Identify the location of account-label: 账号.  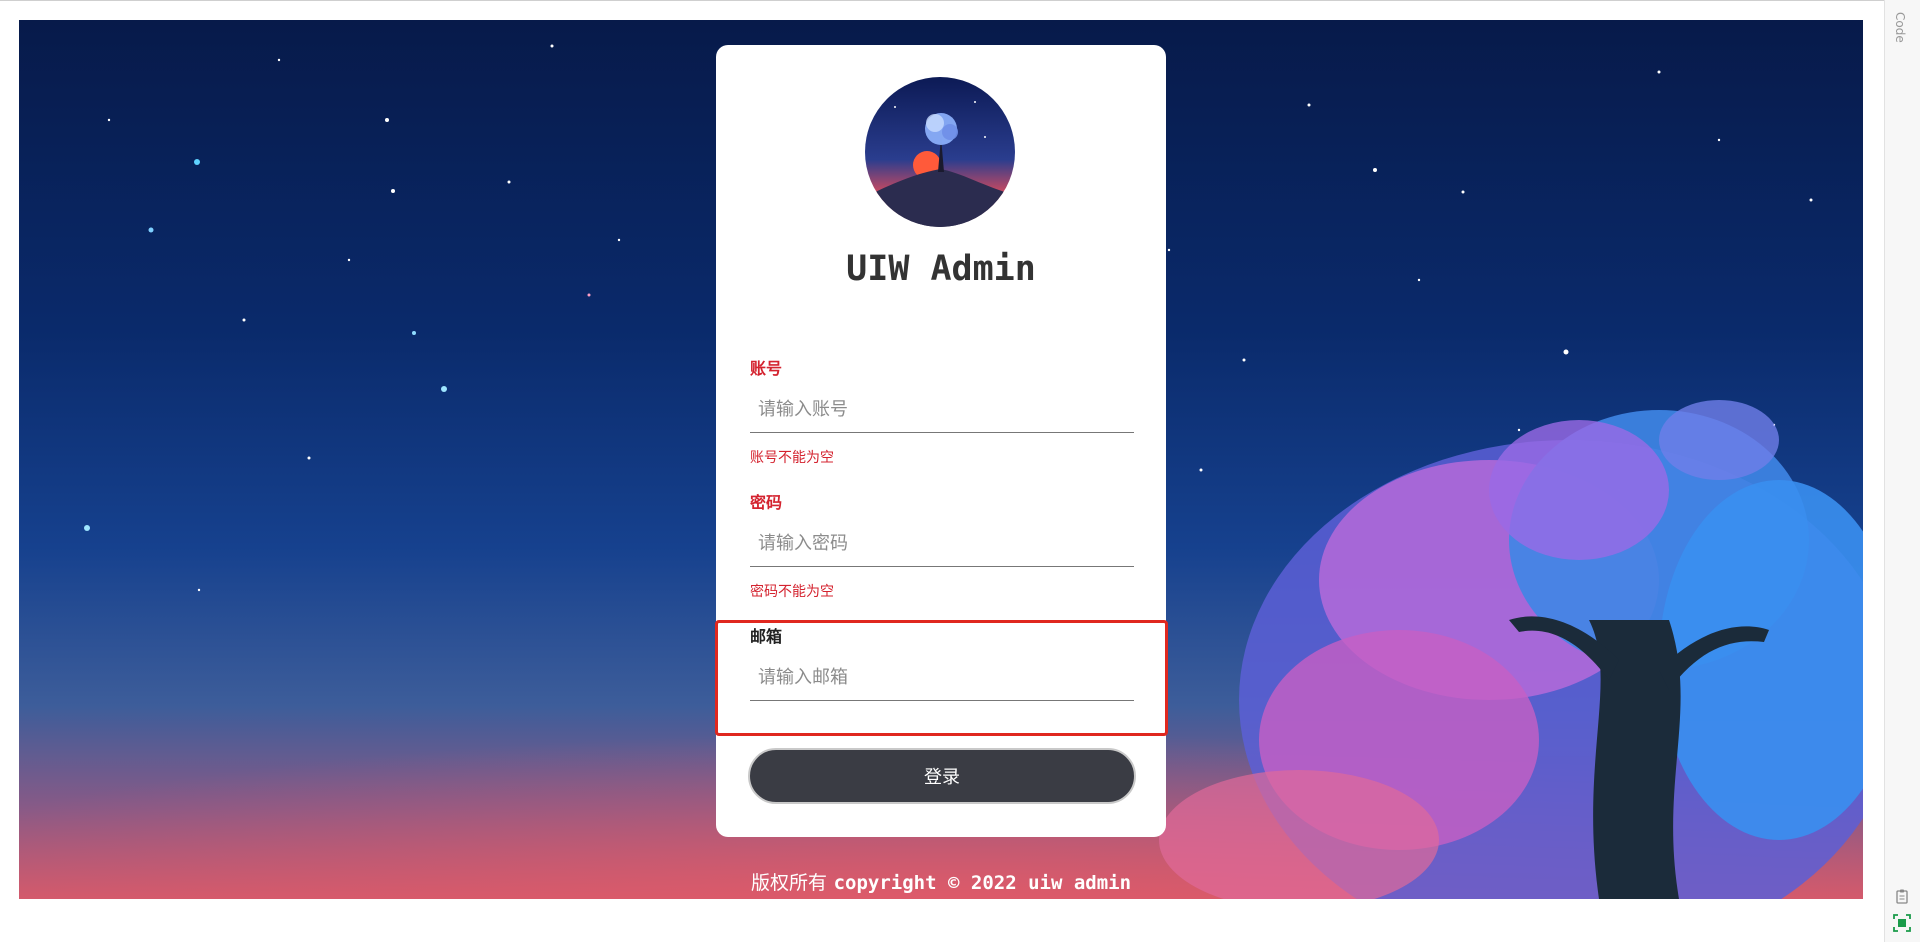
(766, 368).